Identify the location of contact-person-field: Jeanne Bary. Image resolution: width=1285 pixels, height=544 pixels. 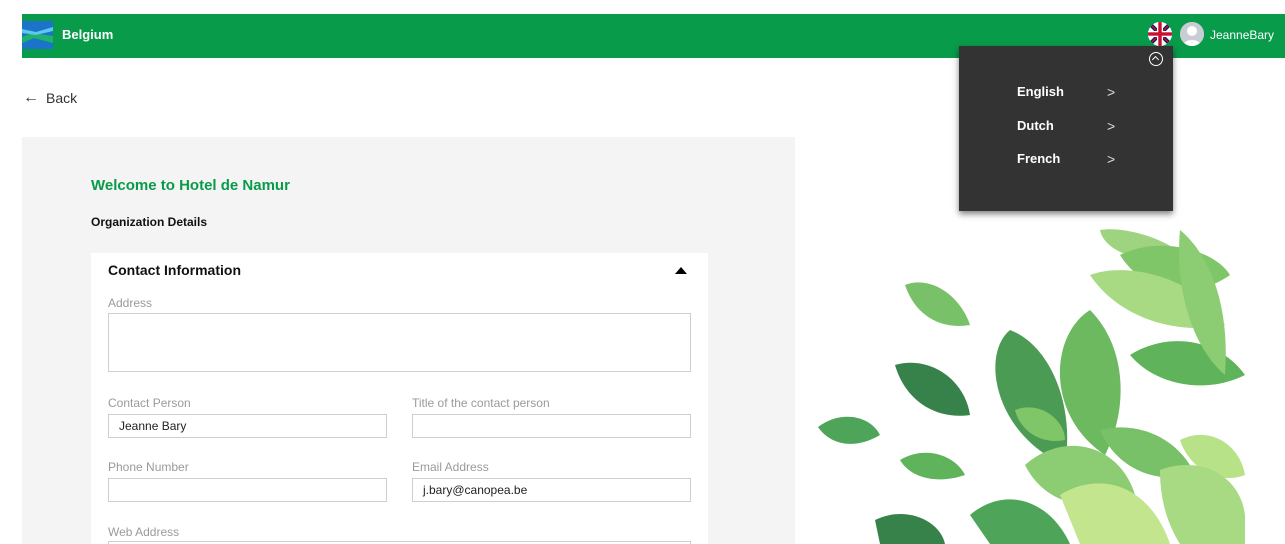
(247, 426).